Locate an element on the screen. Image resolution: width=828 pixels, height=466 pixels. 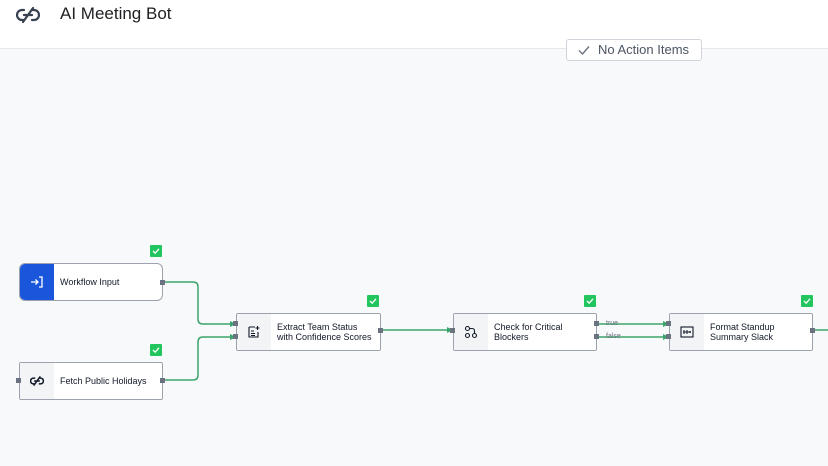
edge-input-to-extract is located at coordinates (199, 303).